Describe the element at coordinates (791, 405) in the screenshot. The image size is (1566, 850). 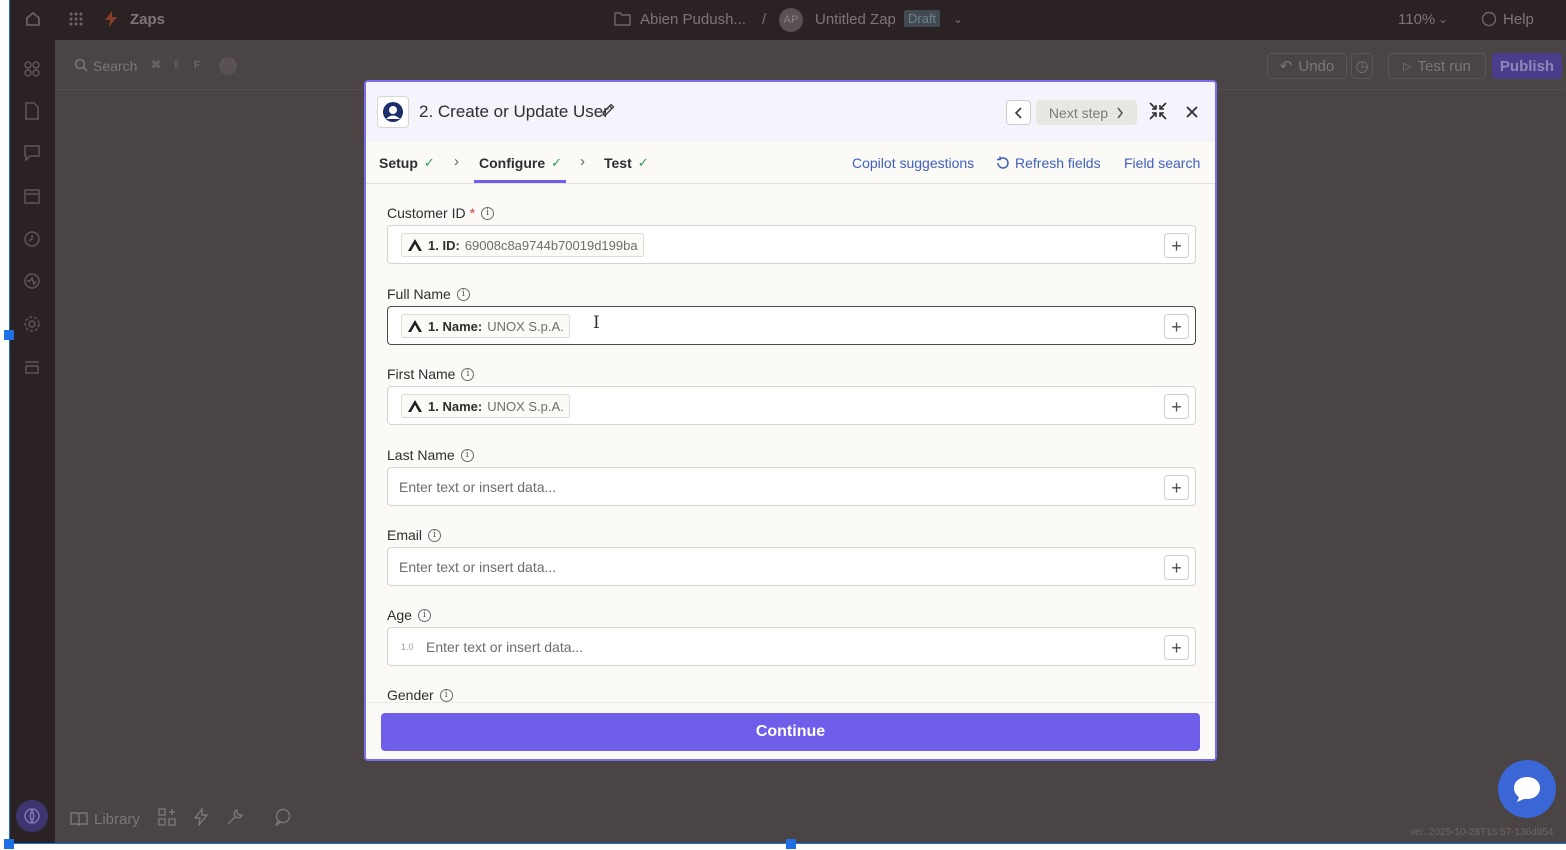
I see `first-name-field: 1. Name: UNOX S.p.A. +` at that location.